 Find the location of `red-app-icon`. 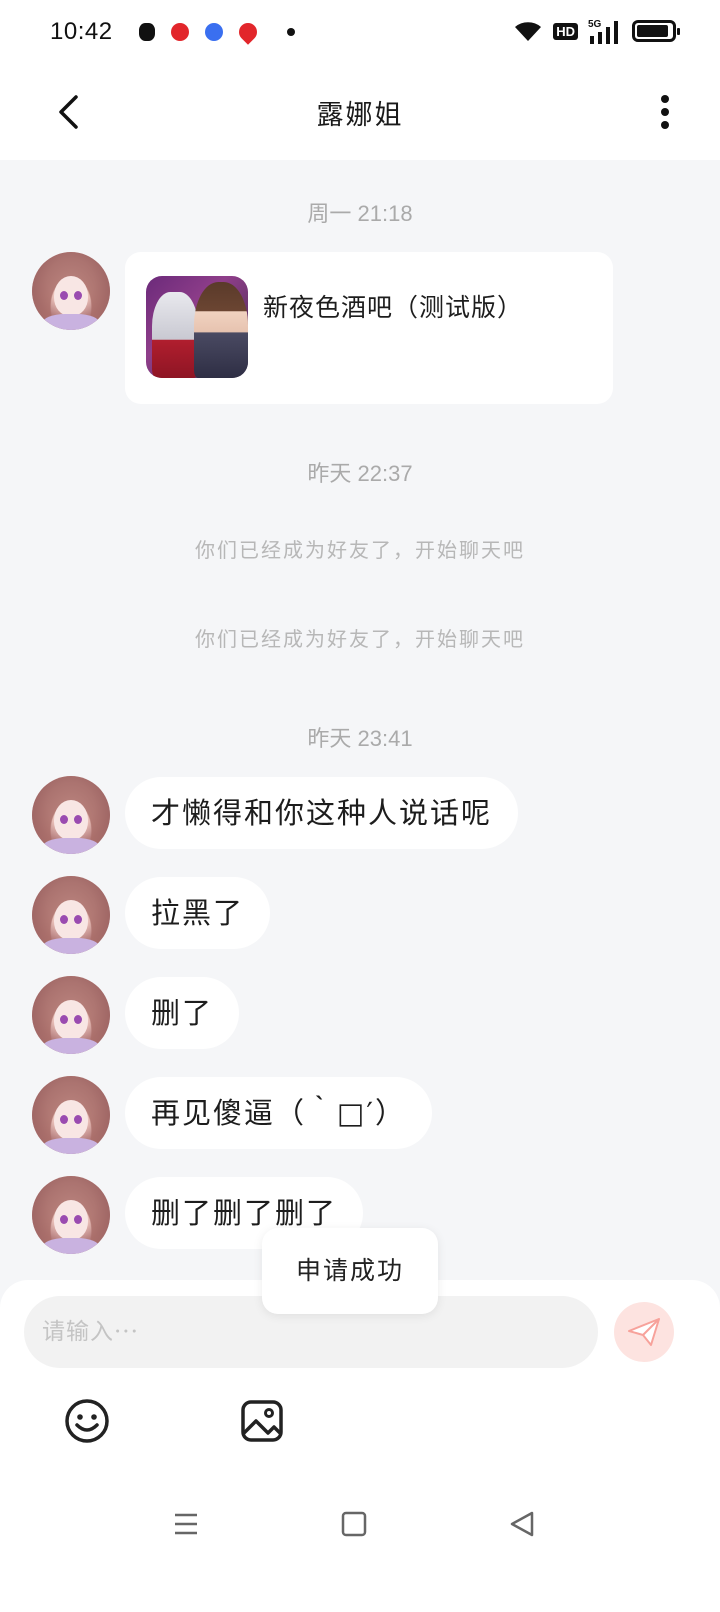

red-app-icon is located at coordinates (179, 32).